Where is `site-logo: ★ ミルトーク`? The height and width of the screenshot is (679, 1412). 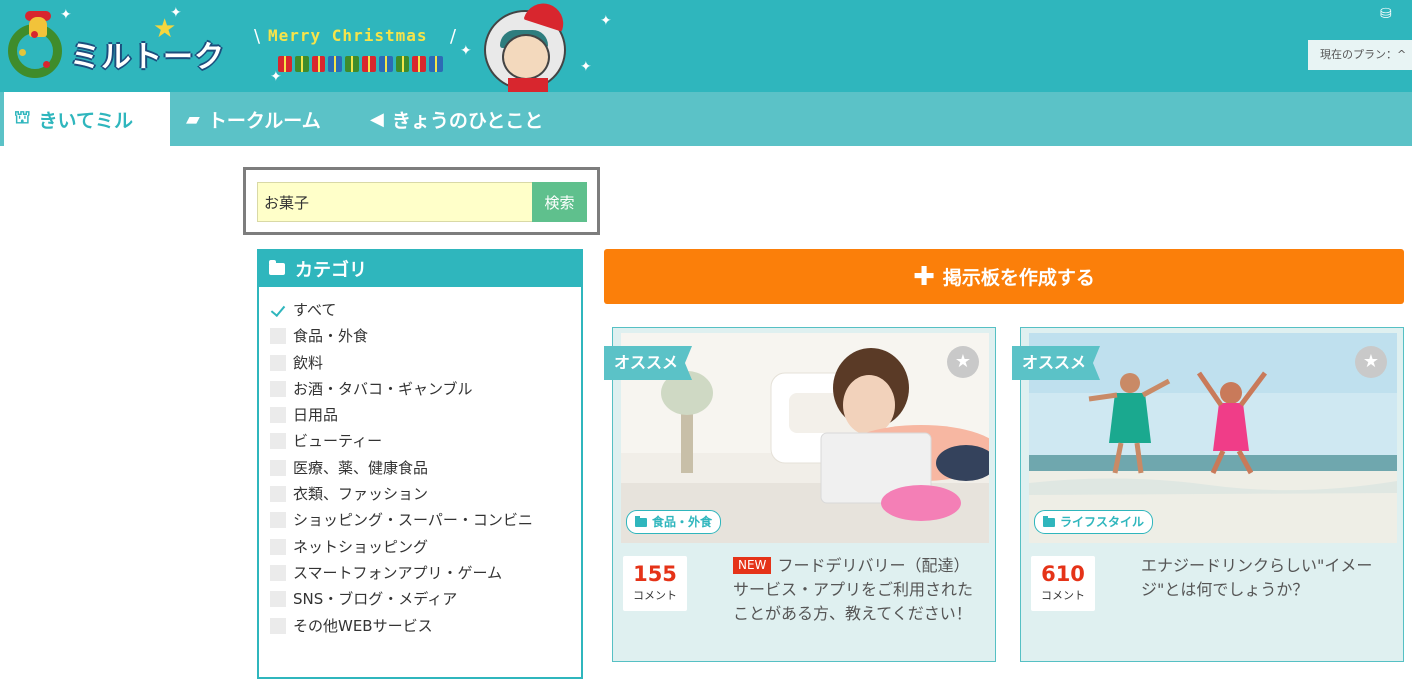 site-logo: ★ ミルトーク is located at coordinates (130, 46).